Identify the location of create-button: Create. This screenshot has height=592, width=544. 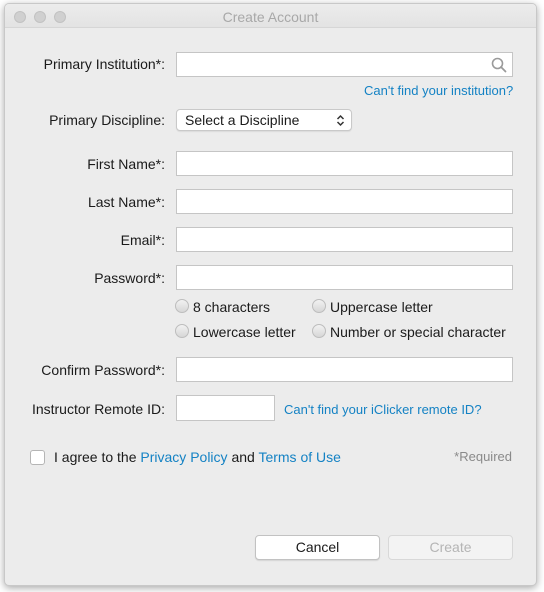
(450, 547).